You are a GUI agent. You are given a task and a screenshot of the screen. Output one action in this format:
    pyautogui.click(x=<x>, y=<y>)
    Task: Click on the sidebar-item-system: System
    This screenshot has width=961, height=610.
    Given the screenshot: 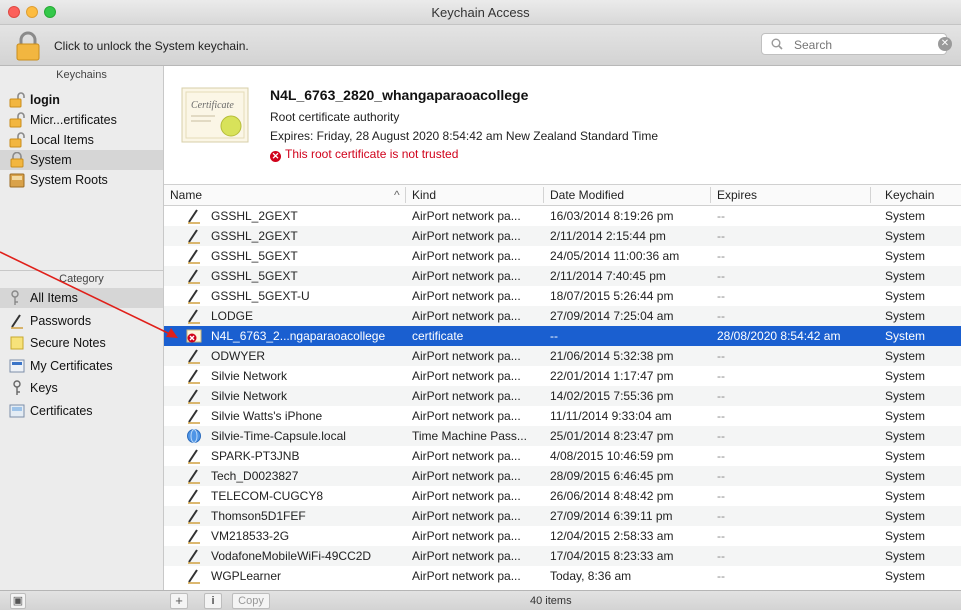 What is the action you would take?
    pyautogui.click(x=81, y=160)
    